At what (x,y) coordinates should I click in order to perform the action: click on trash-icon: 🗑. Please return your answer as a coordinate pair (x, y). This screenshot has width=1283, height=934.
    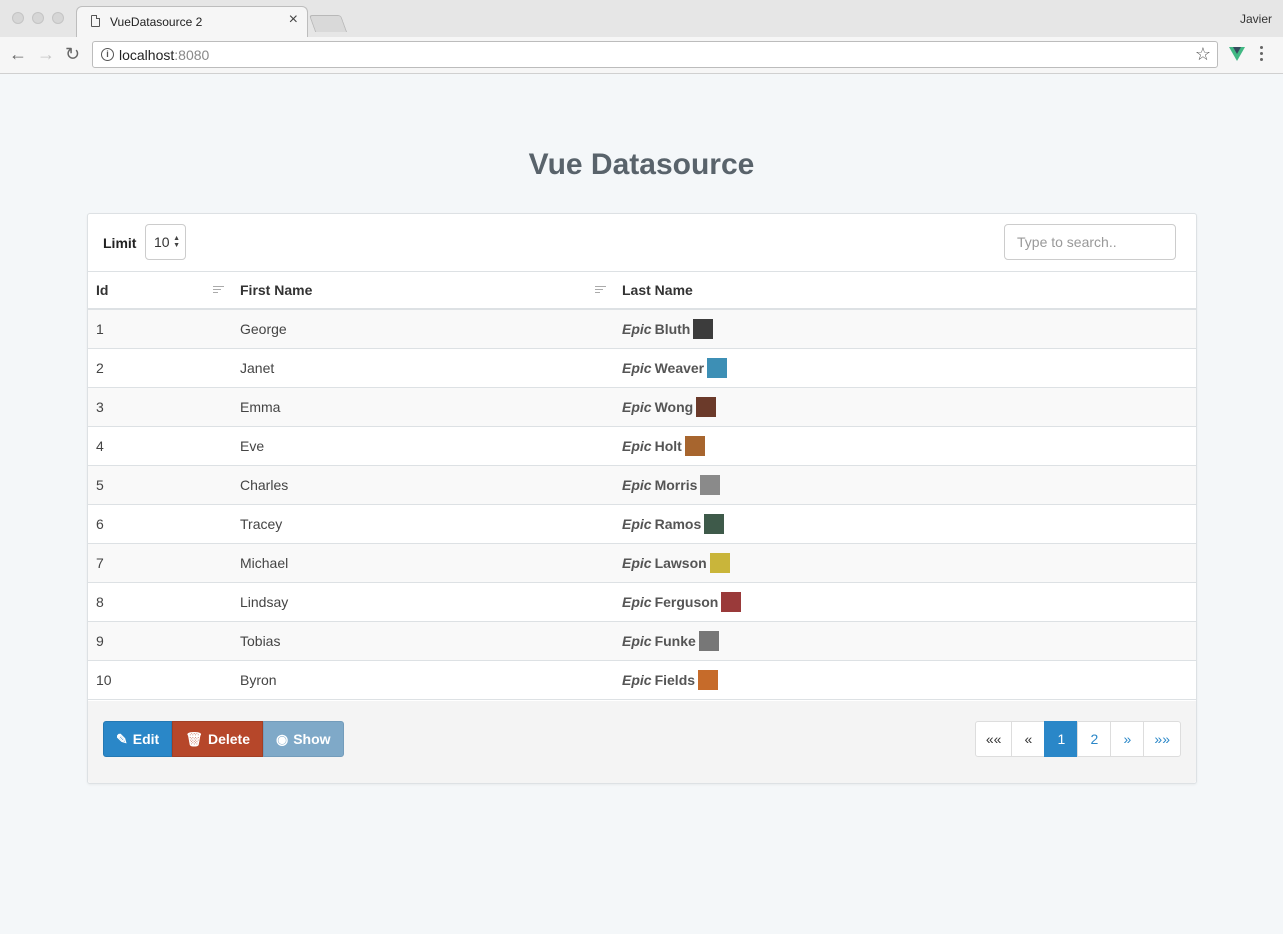
    Looking at the image, I should click on (194, 738).